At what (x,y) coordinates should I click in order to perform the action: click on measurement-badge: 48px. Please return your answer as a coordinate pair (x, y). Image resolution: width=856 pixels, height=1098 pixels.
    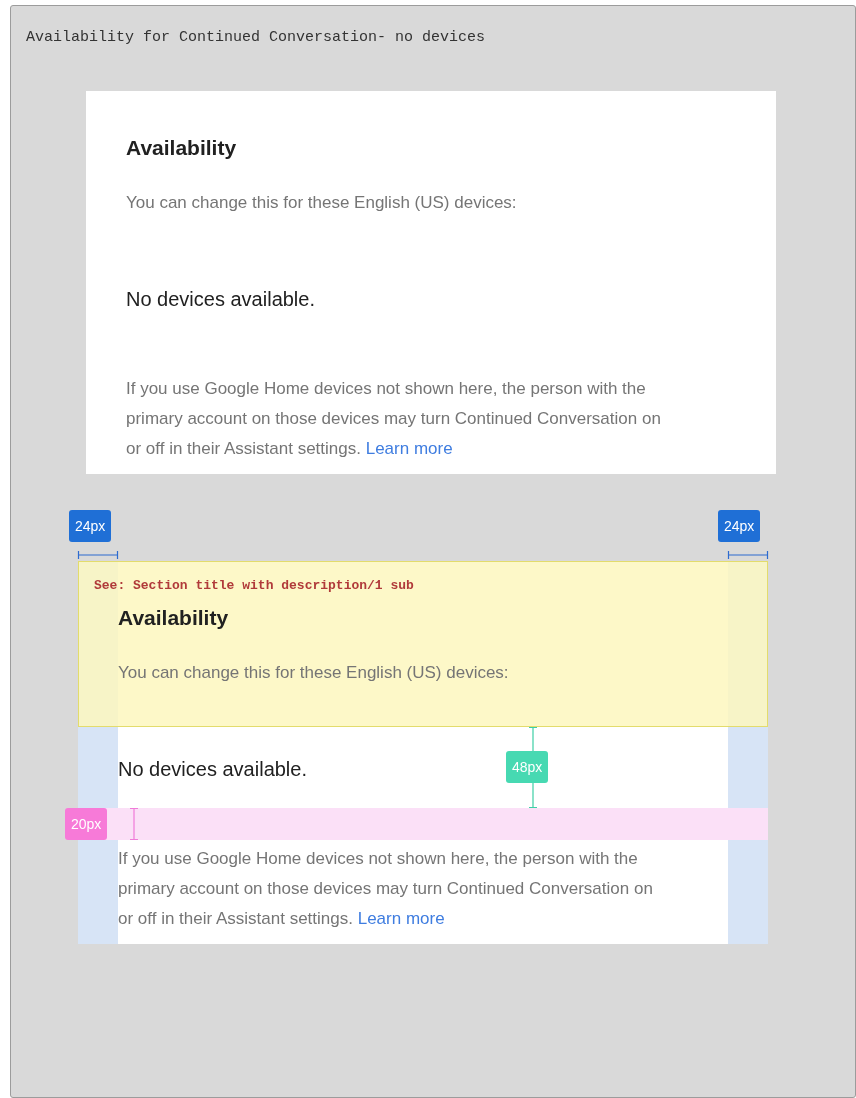
    Looking at the image, I should click on (527, 767).